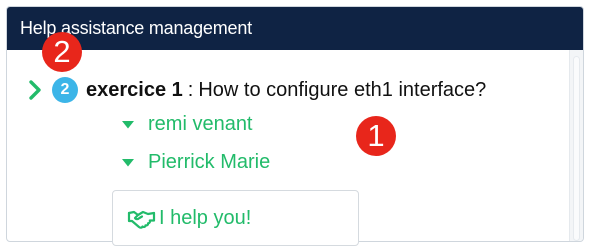 The width and height of the screenshot is (590, 248). What do you see at coordinates (134, 89) in the screenshot?
I see `exercise-title: exercice 1` at bounding box center [134, 89].